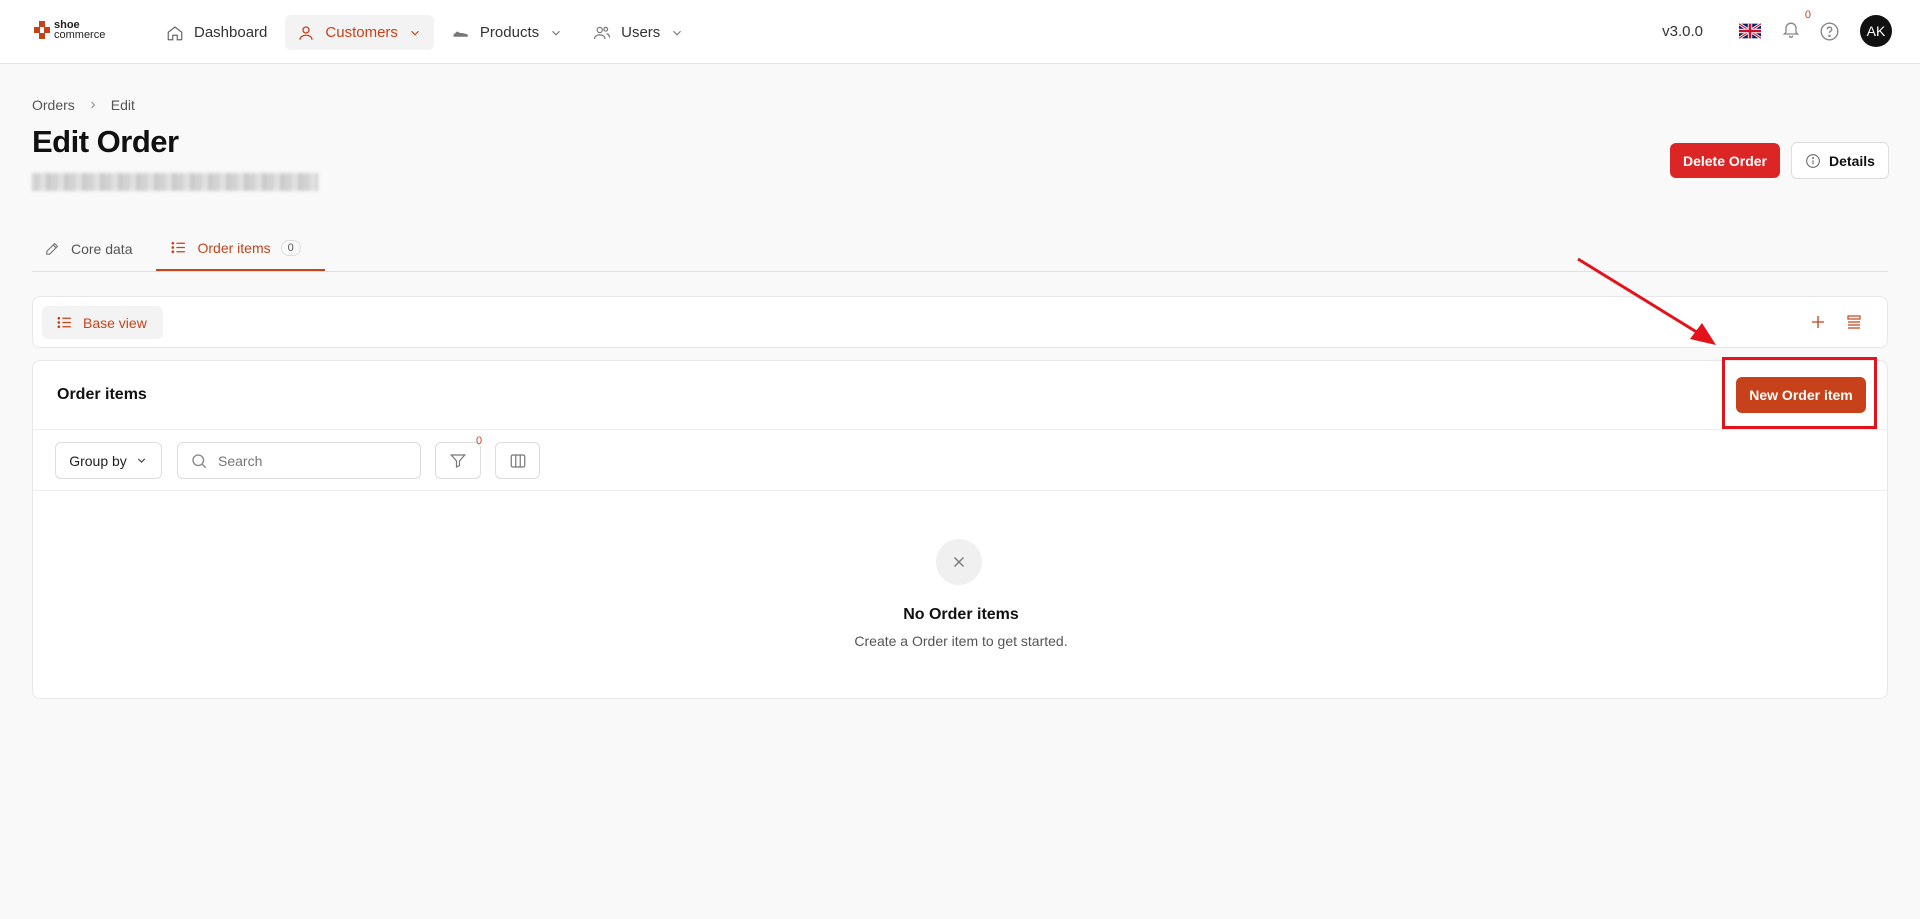 The image size is (1920, 919). What do you see at coordinates (1682, 31) in the screenshot?
I see `version-label: v3.0.0` at bounding box center [1682, 31].